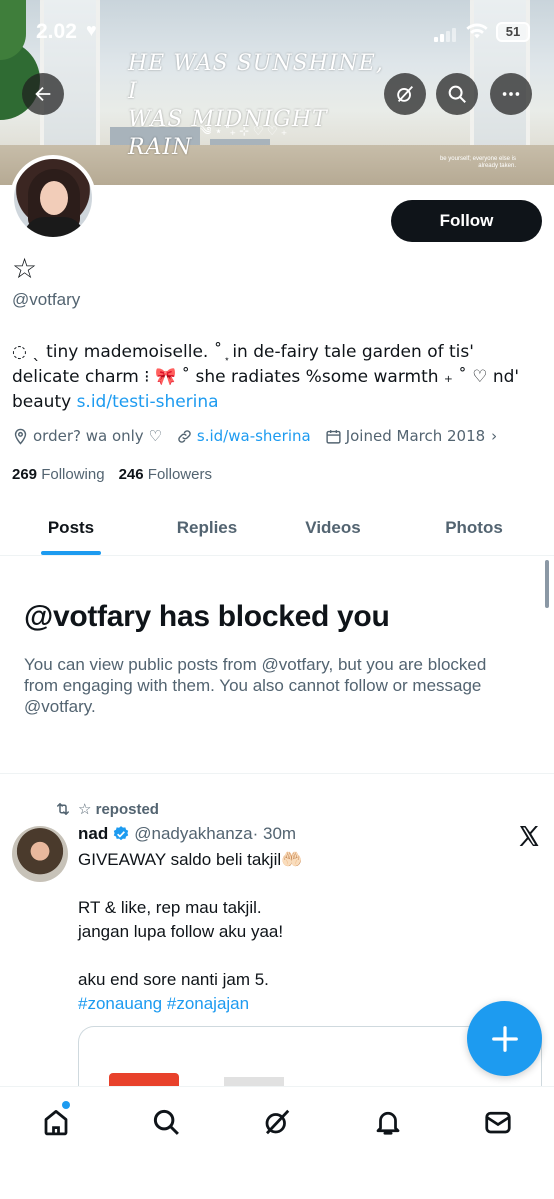  What do you see at coordinates (277, 773) in the screenshot?
I see `divider` at bounding box center [277, 773].